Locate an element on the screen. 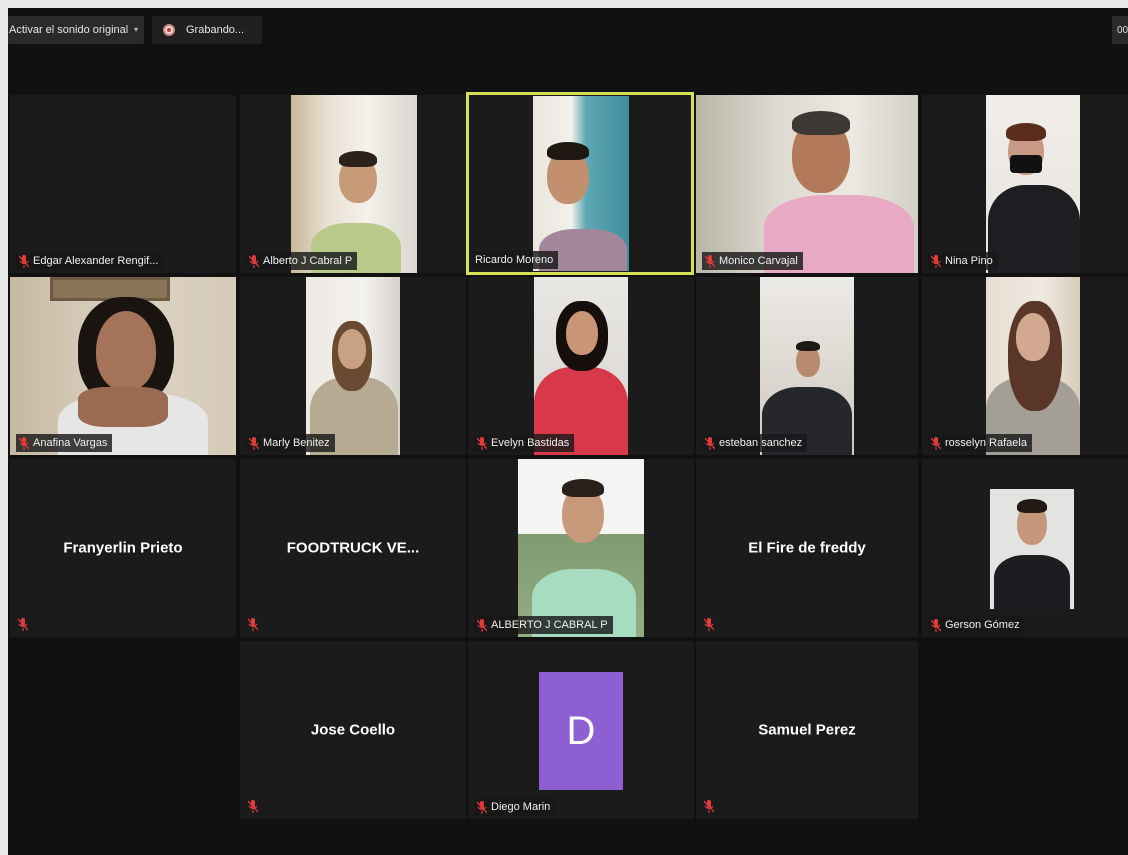  participant-tile-active-speaker: Ricardo Moreno is located at coordinates (580, 183).